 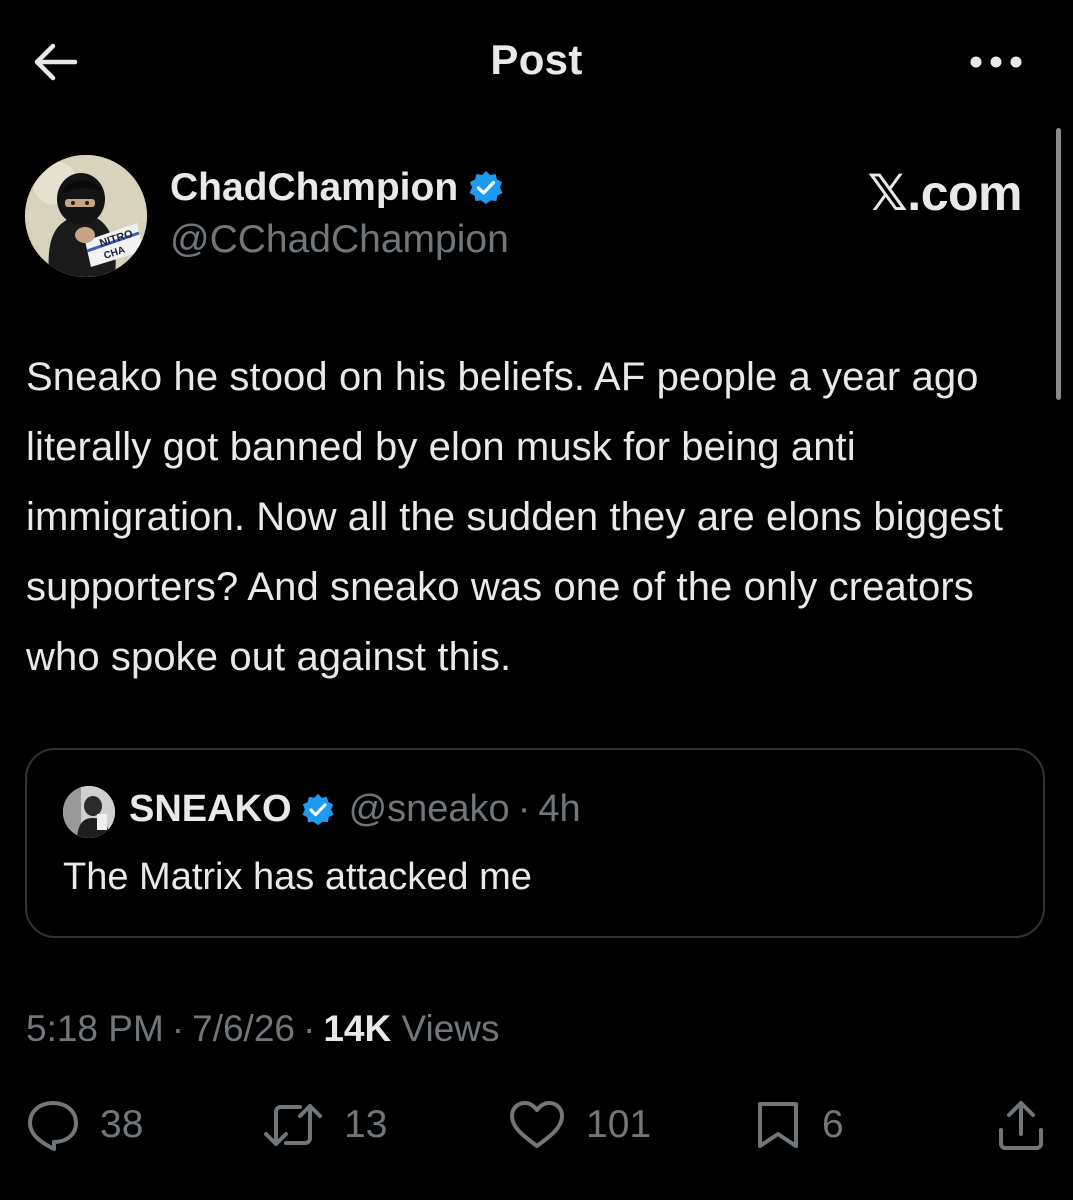 I want to click on top-bar: Post, so click(x=536, y=60).